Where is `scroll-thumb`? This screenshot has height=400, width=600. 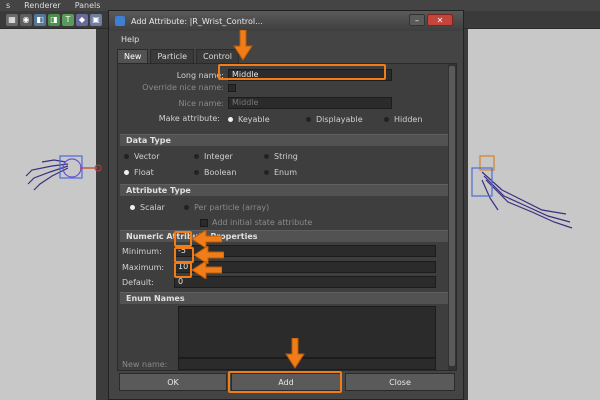
scroll-thumb is located at coordinates (452, 216).